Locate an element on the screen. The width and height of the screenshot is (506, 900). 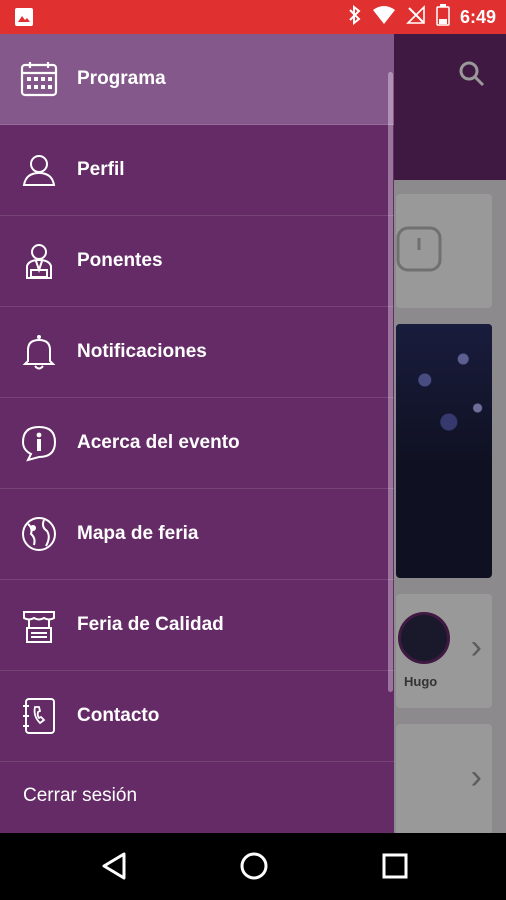
logout-link: Cerrar sesión is located at coordinates (80, 796).